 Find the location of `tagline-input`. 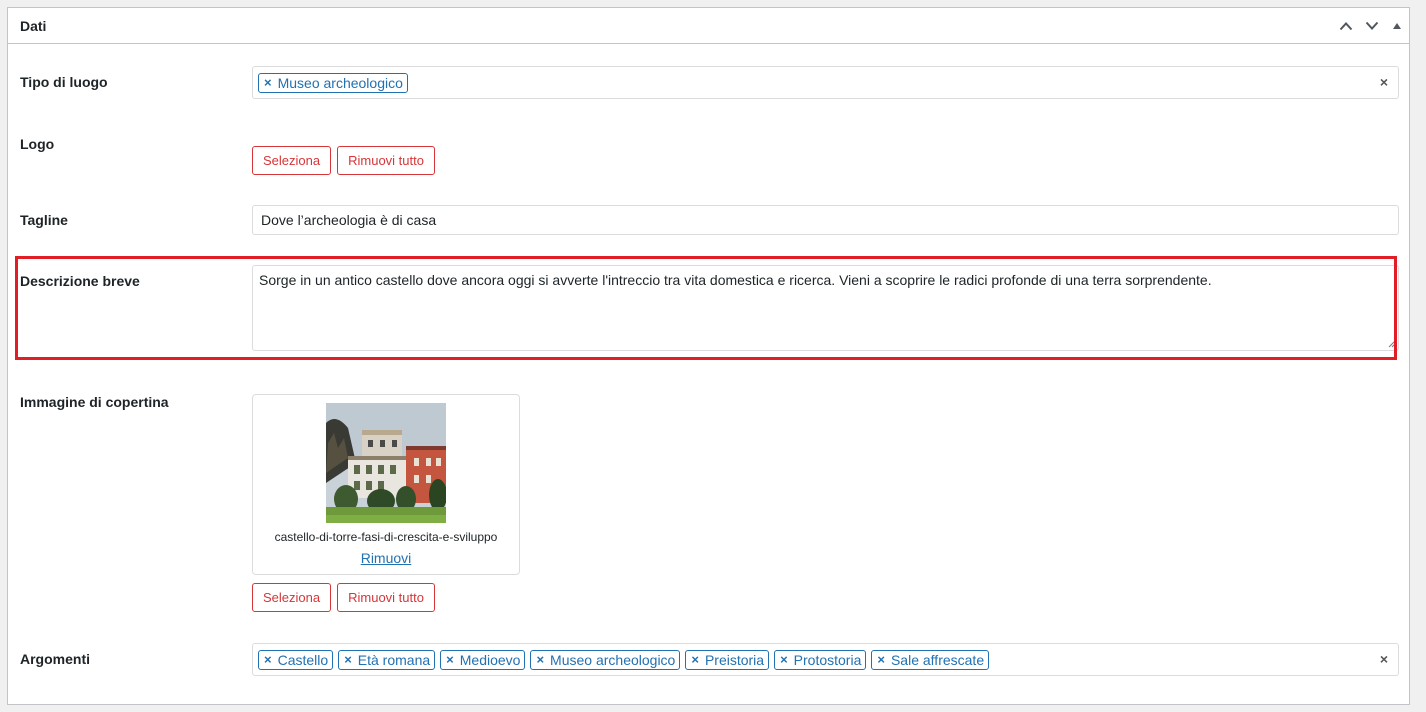

tagline-input is located at coordinates (825, 220).